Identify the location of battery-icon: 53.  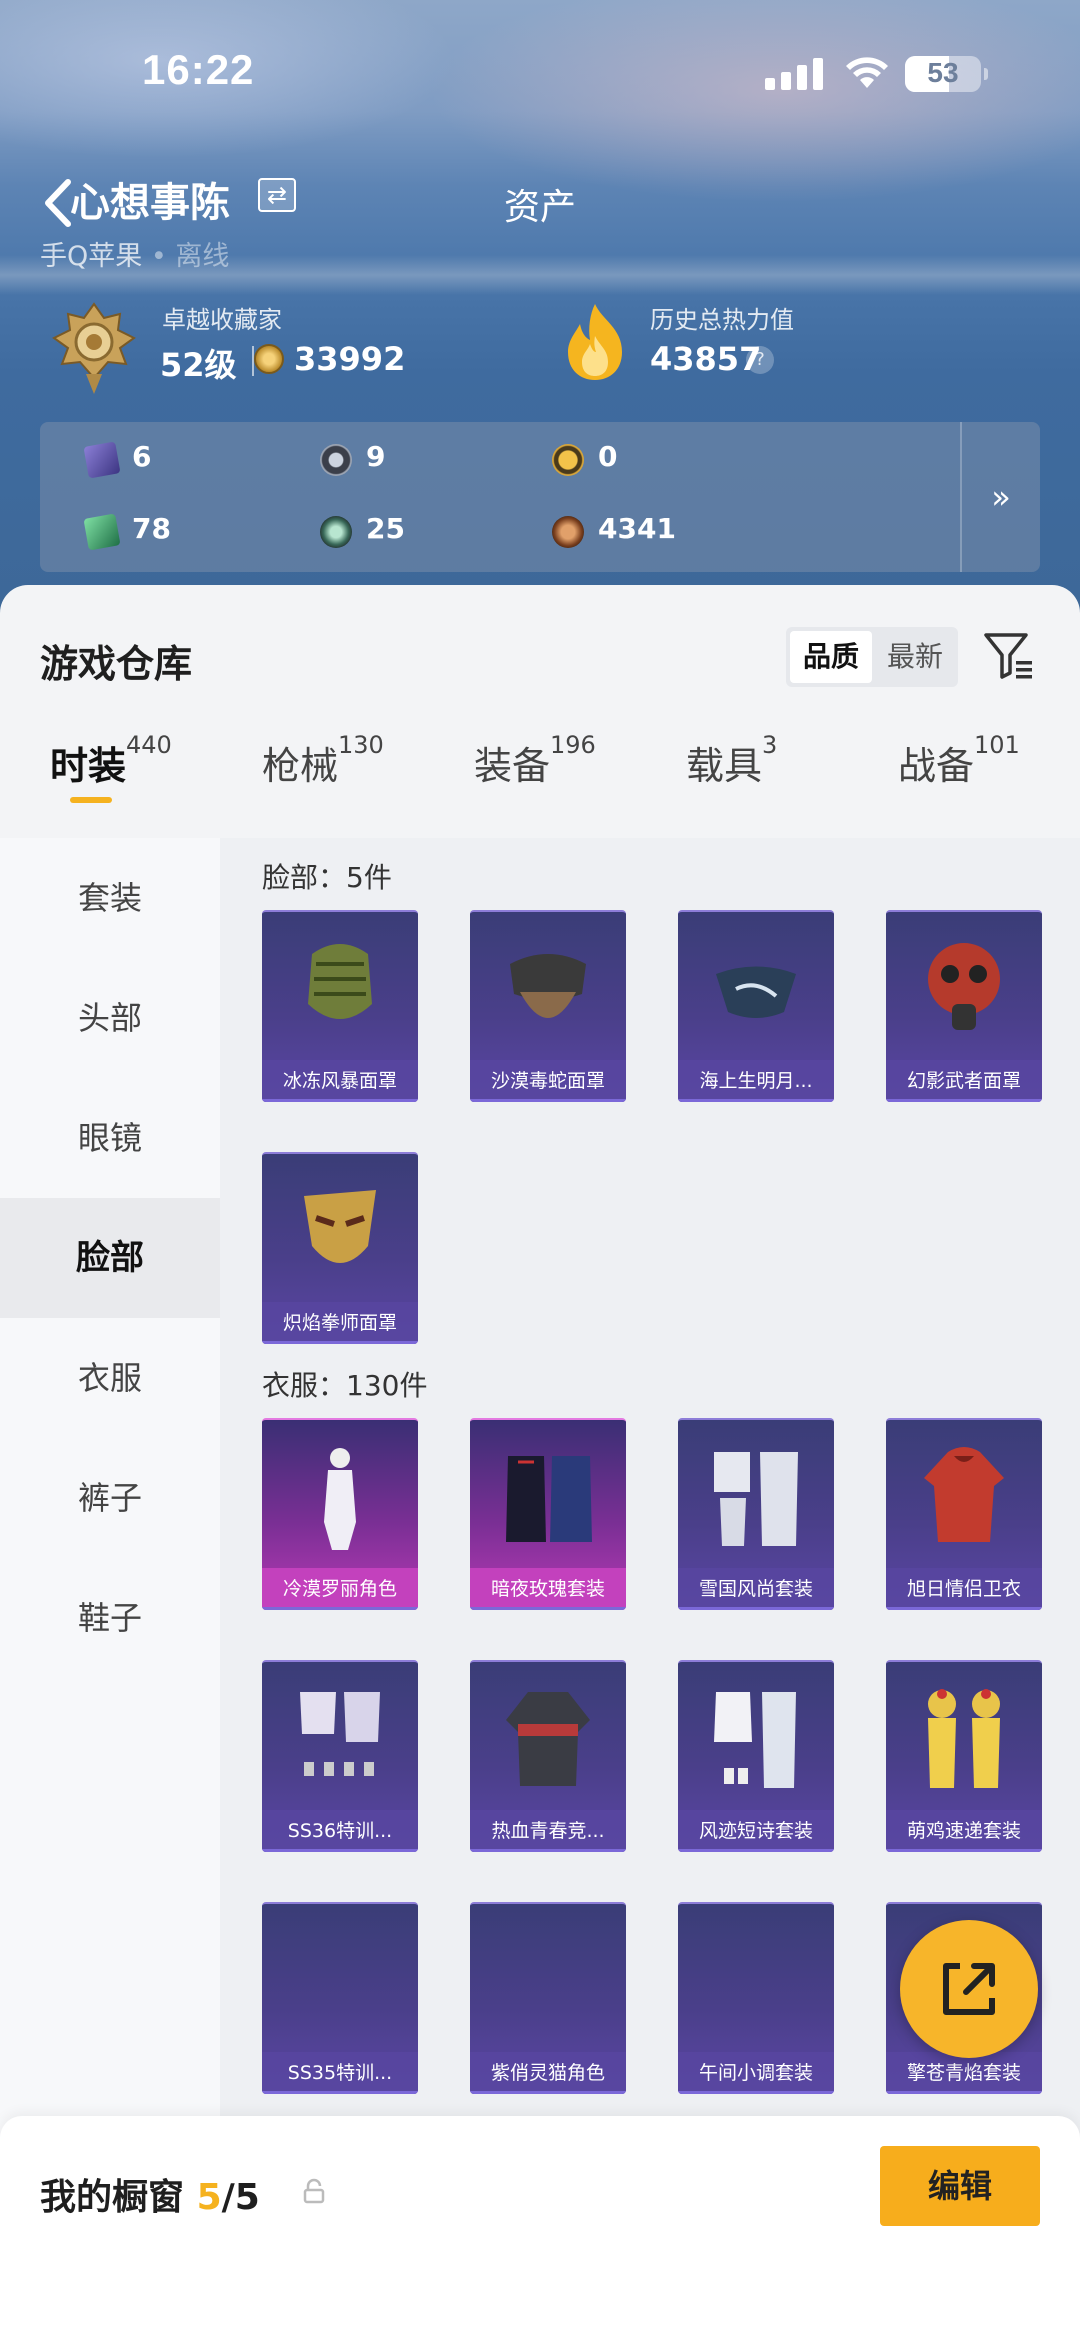
(946, 74).